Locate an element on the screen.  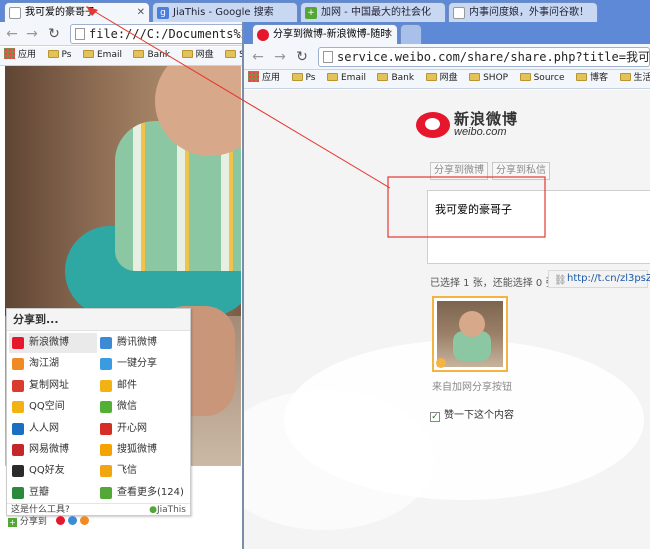
share-item: 搜狐微博 is located at coordinates (141, 450).